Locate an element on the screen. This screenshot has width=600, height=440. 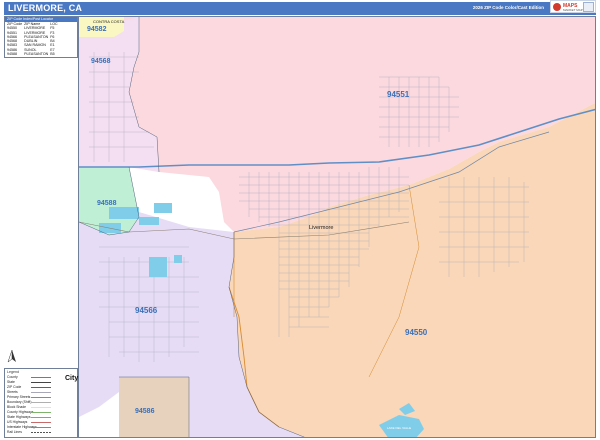
legend-title: Legend is located at coordinates (13, 372).